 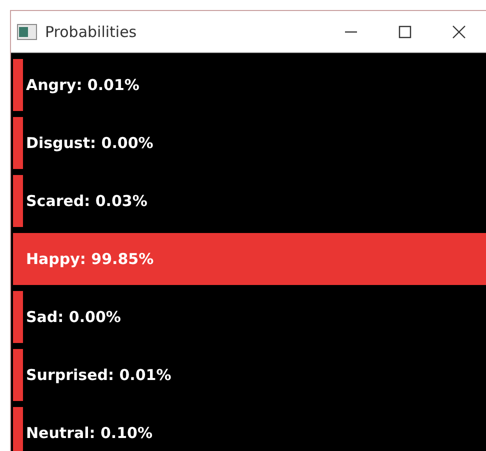 What do you see at coordinates (87, 201) in the screenshot?
I see `emotion-label: Scared: 0.03%` at bounding box center [87, 201].